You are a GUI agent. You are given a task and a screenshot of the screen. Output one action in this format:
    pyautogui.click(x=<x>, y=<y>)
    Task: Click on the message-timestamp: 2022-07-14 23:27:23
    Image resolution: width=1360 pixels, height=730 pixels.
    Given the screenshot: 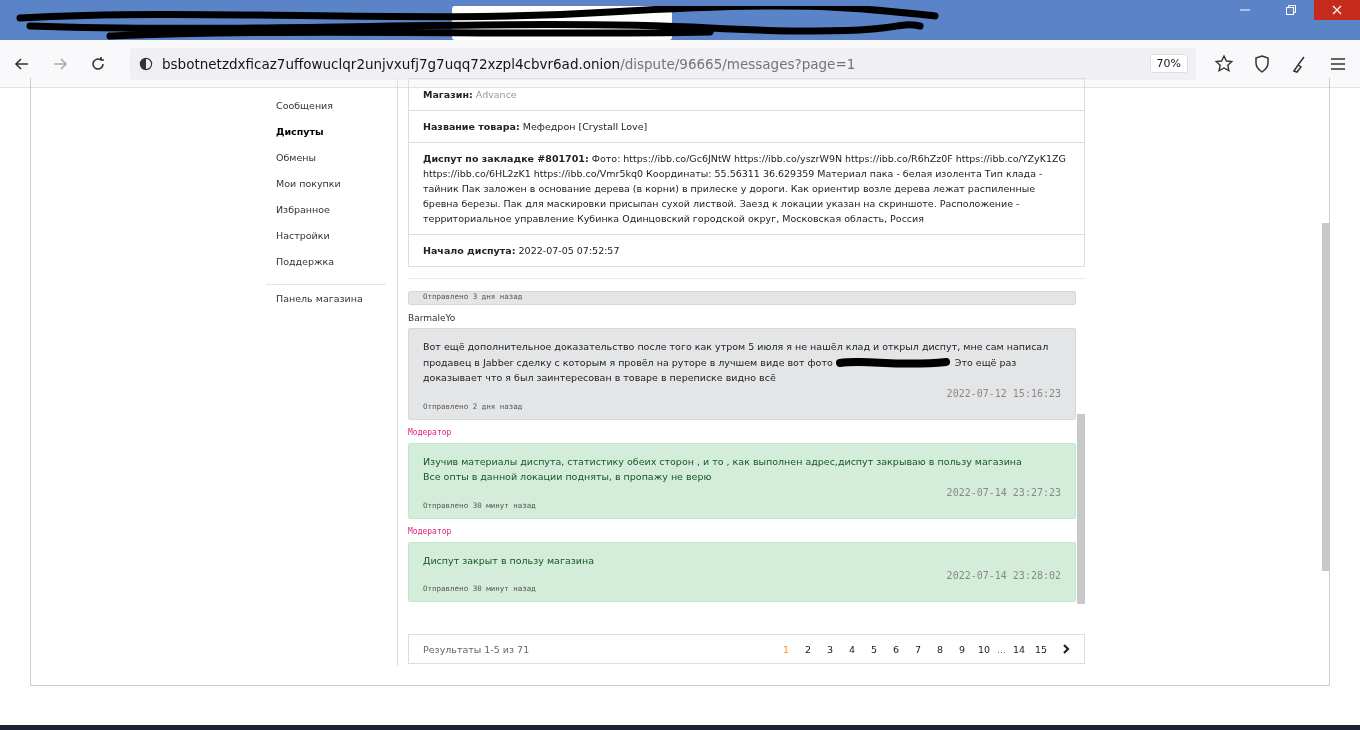 What is the action you would take?
    pyautogui.click(x=1003, y=492)
    